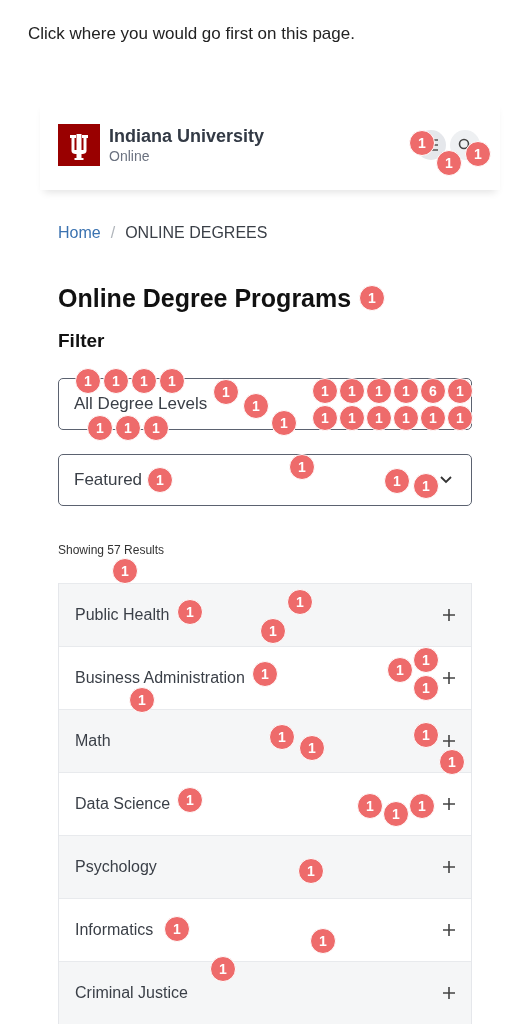 The height and width of the screenshot is (1024, 515). What do you see at coordinates (196, 233) in the screenshot?
I see `breadcrumb-current: ONLINE DEGREES` at bounding box center [196, 233].